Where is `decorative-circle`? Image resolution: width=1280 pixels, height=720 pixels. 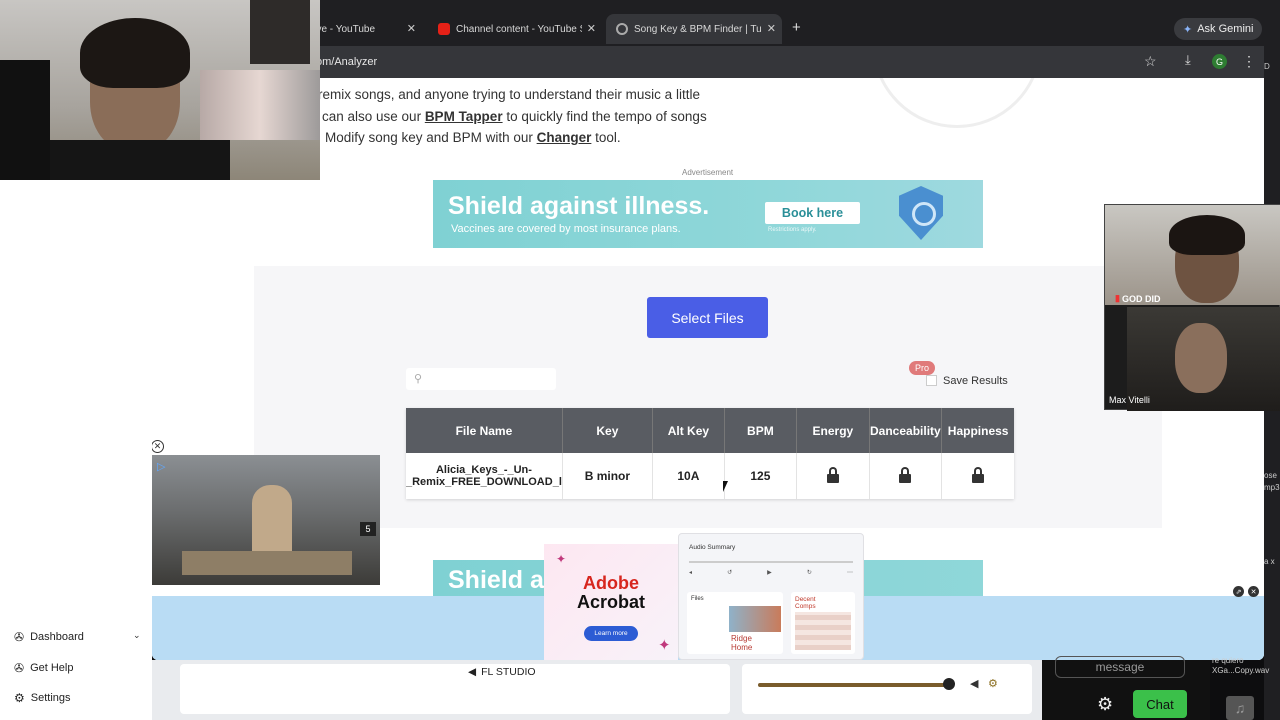 decorative-circle is located at coordinates (957, 103).